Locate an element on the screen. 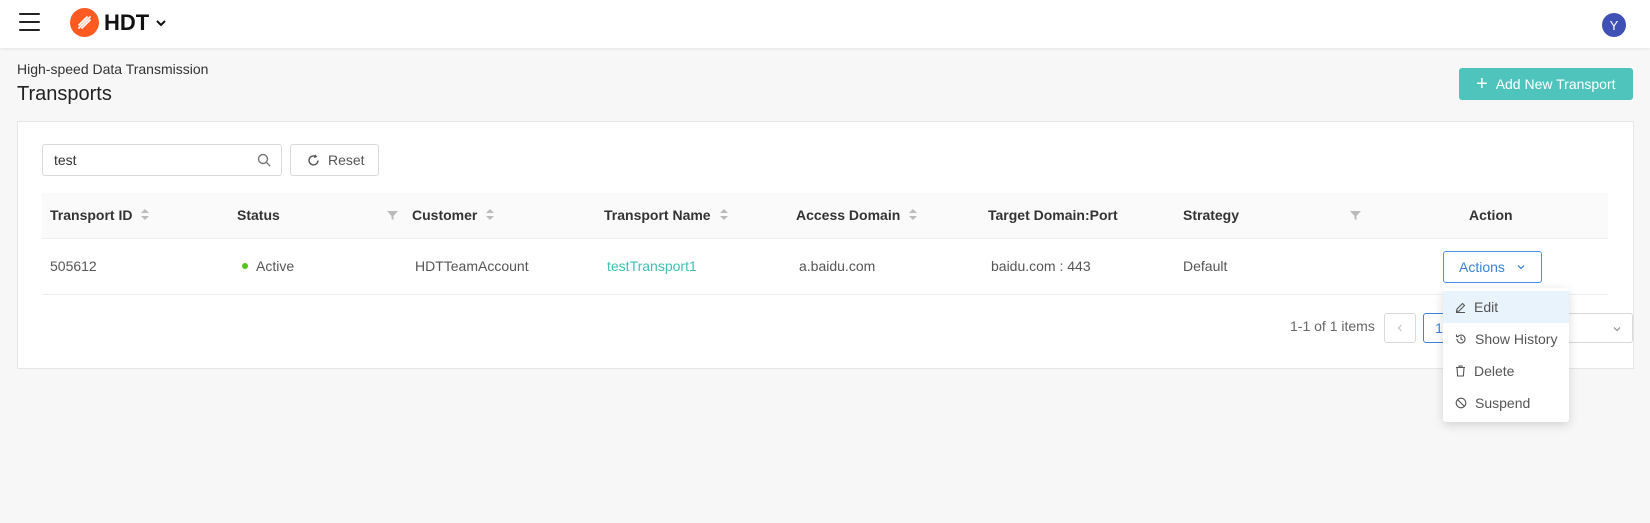 Image resolution: width=1650 pixels, height=523 pixels. menu-item-label: Delete is located at coordinates (1494, 371).